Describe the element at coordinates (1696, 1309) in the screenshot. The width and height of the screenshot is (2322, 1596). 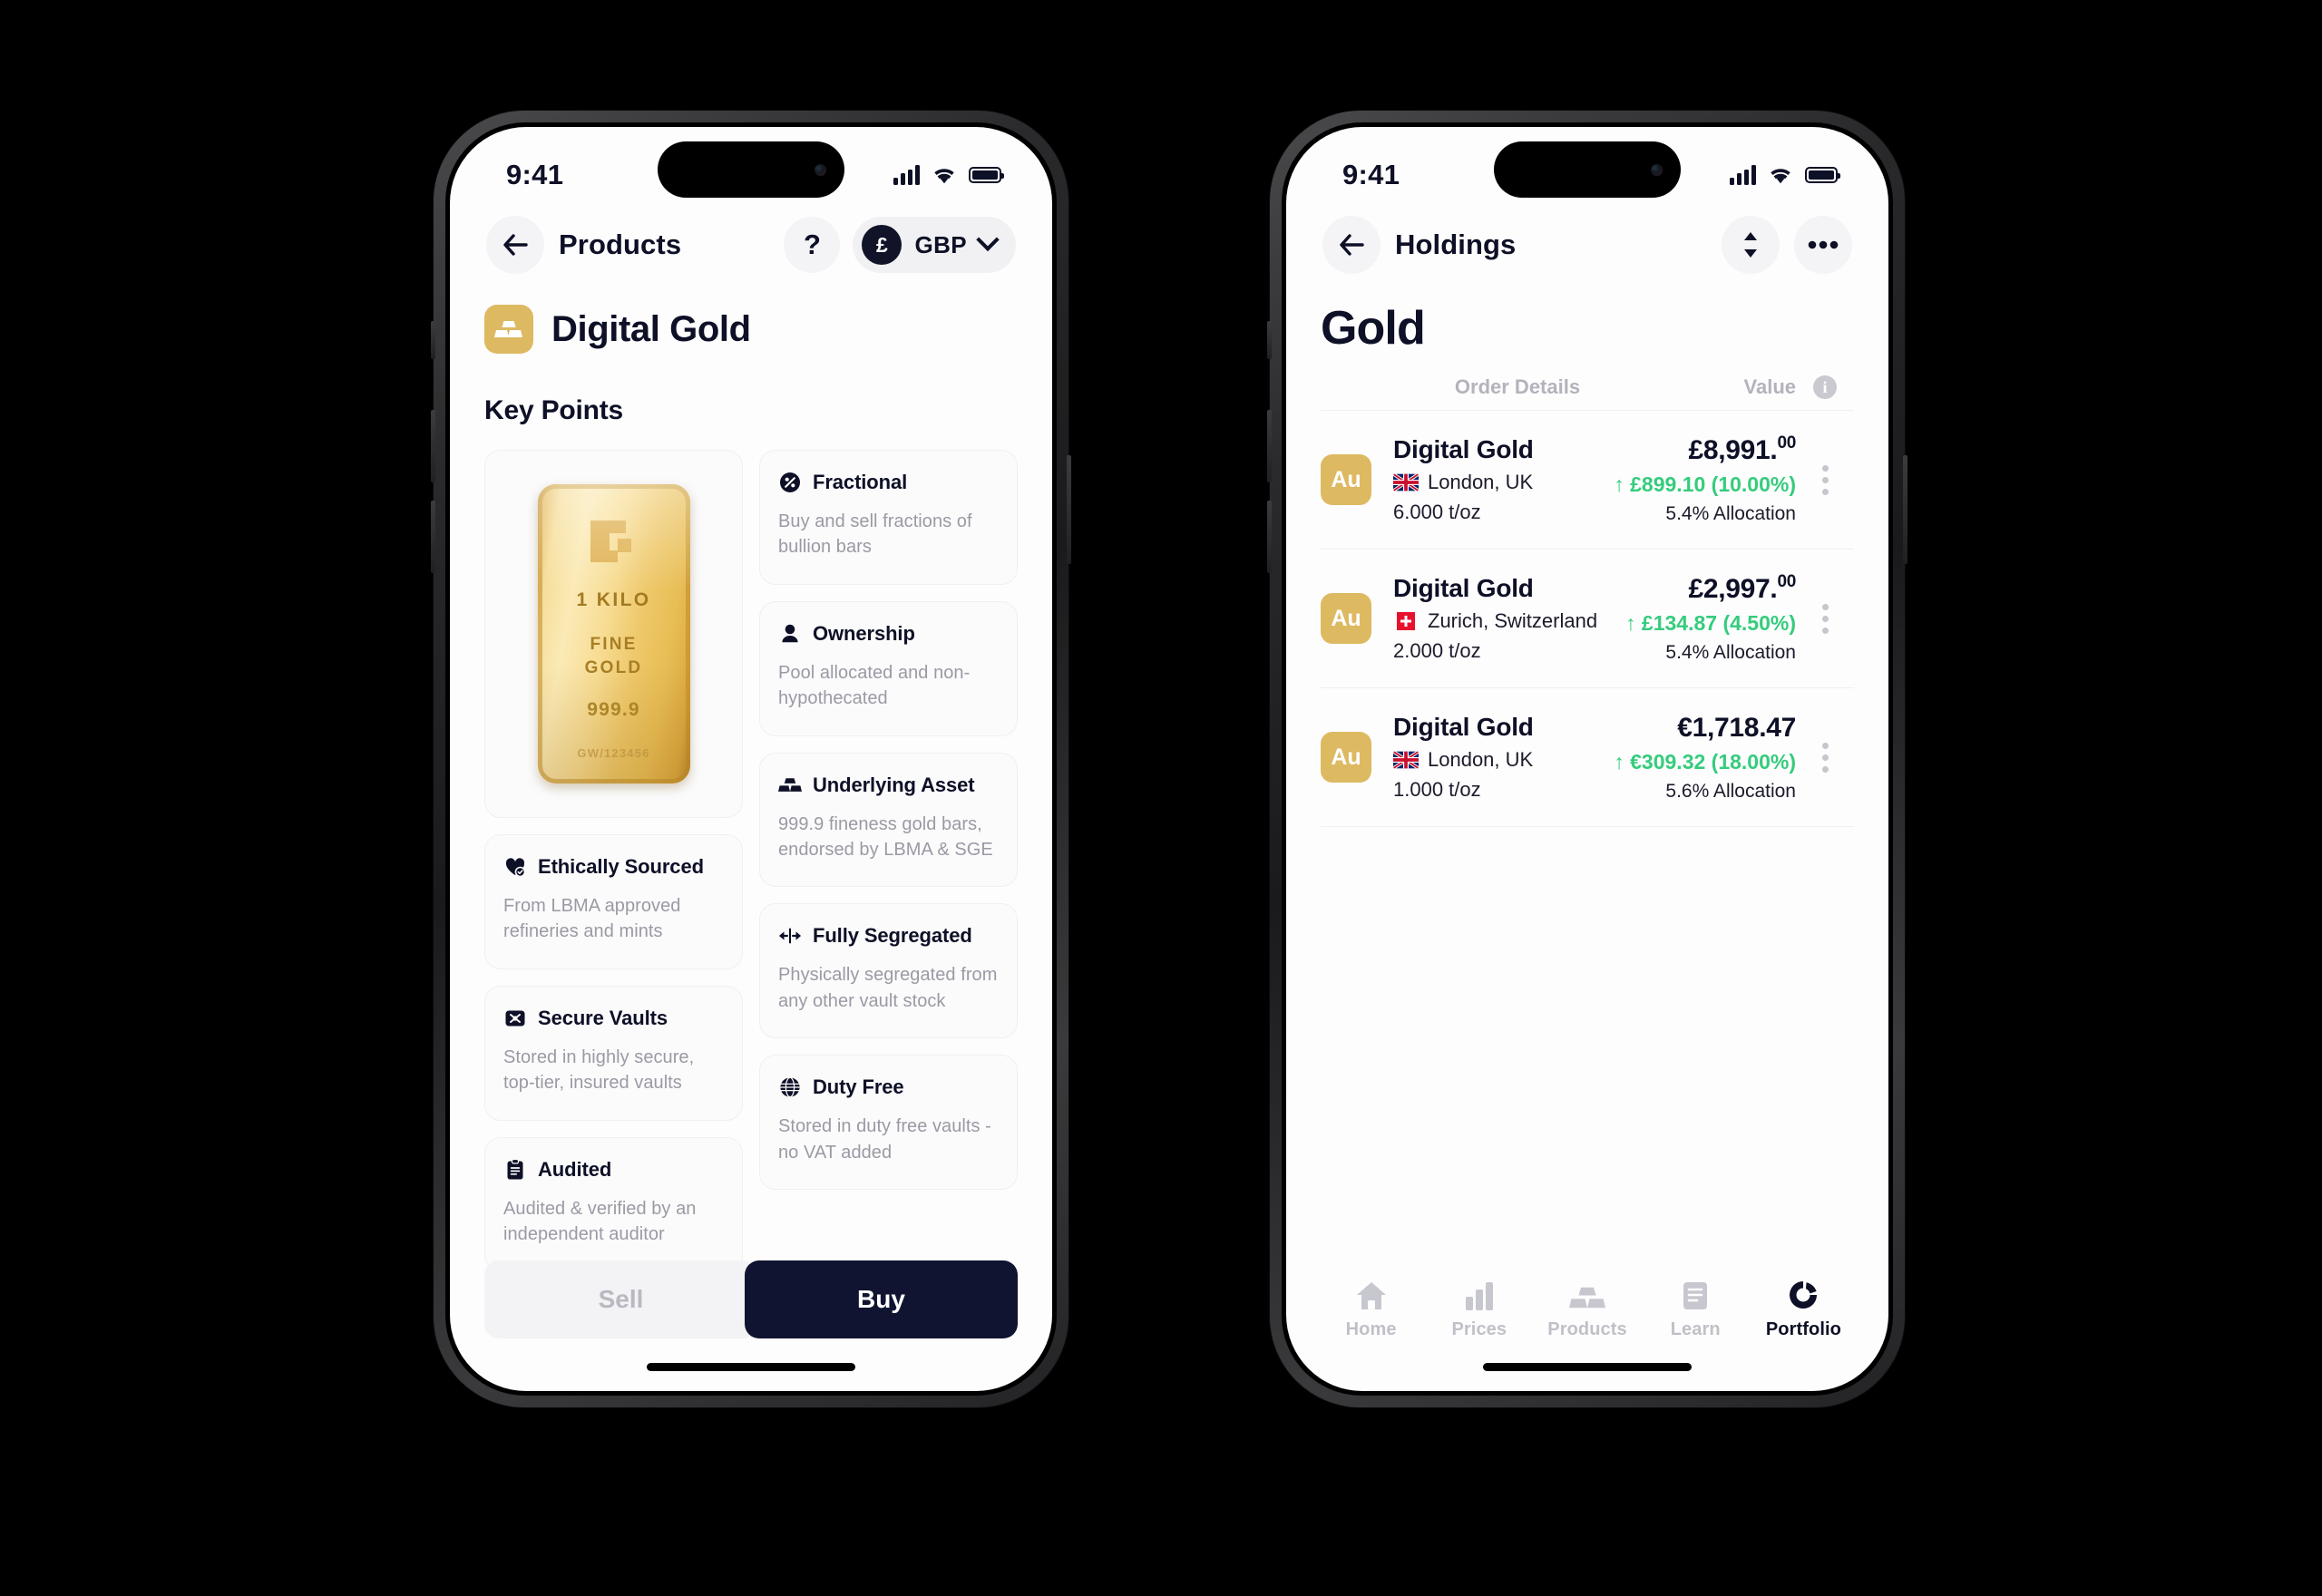
I see `tab-learn: Learn` at that location.